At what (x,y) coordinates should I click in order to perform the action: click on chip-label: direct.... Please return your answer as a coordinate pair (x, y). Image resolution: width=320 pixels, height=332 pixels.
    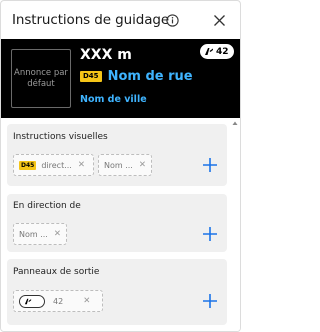
    Looking at the image, I should click on (56, 165).